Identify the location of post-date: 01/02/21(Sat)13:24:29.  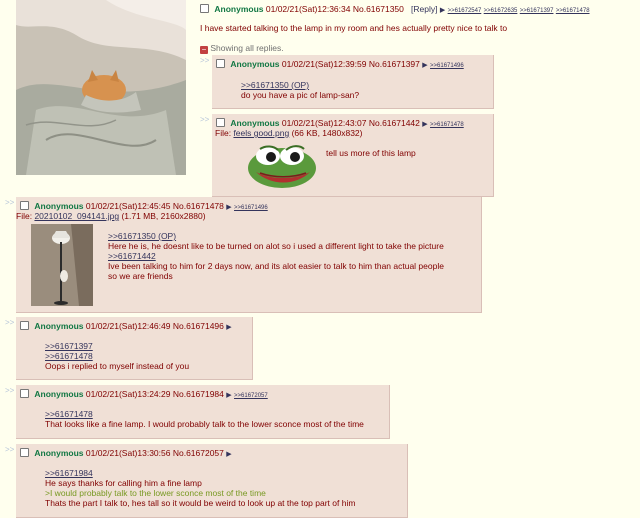
(128, 394).